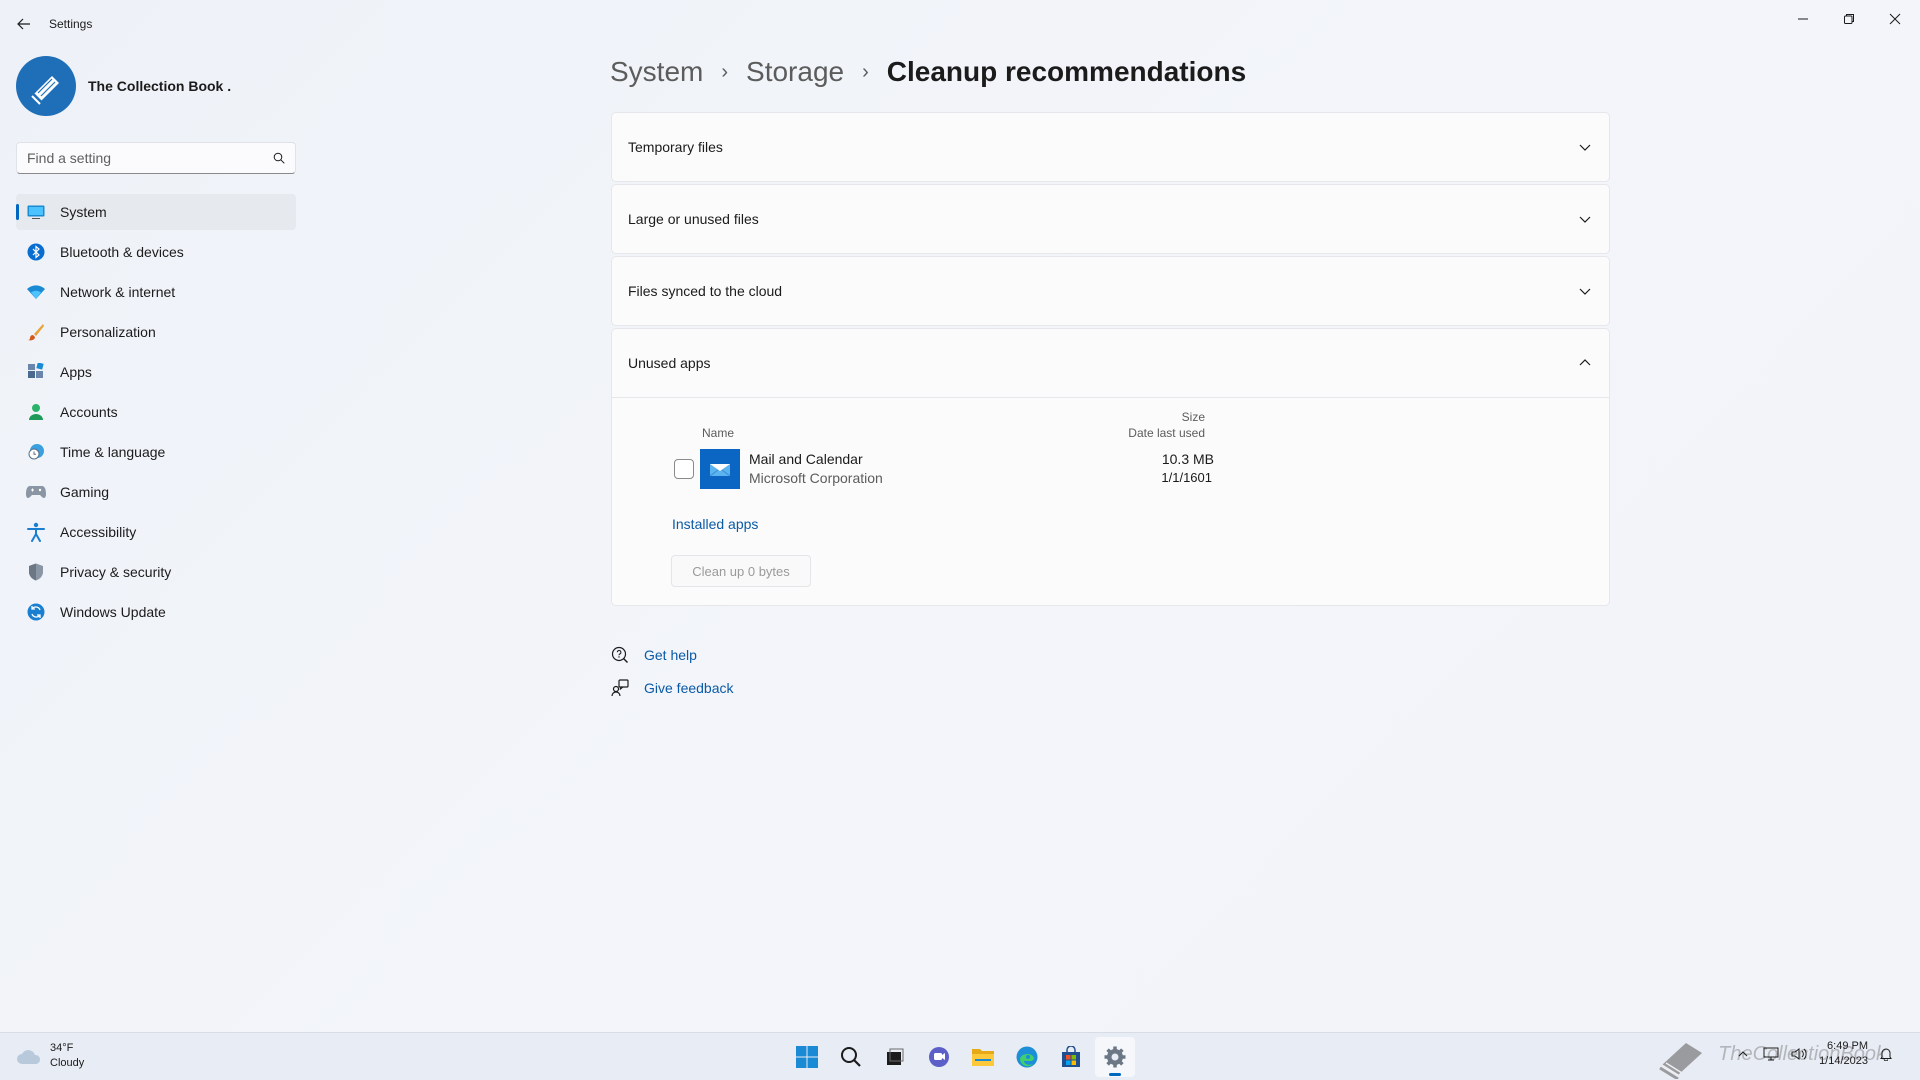 The width and height of the screenshot is (1920, 1080). Describe the element at coordinates (67, 1063) in the screenshot. I see `weather-desc: Cloudy` at that location.